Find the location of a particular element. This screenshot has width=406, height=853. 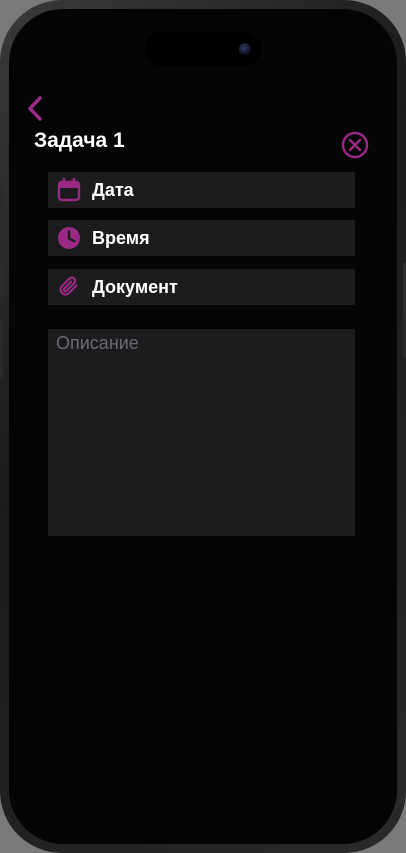

document-label: Документ is located at coordinates (135, 286).